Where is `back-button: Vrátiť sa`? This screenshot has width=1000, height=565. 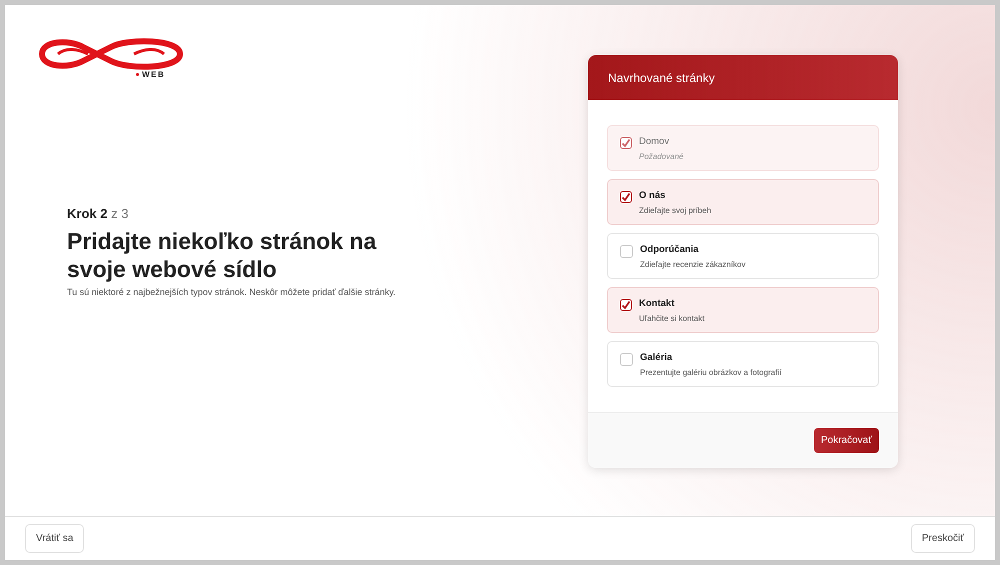 back-button: Vrátiť sa is located at coordinates (54, 538).